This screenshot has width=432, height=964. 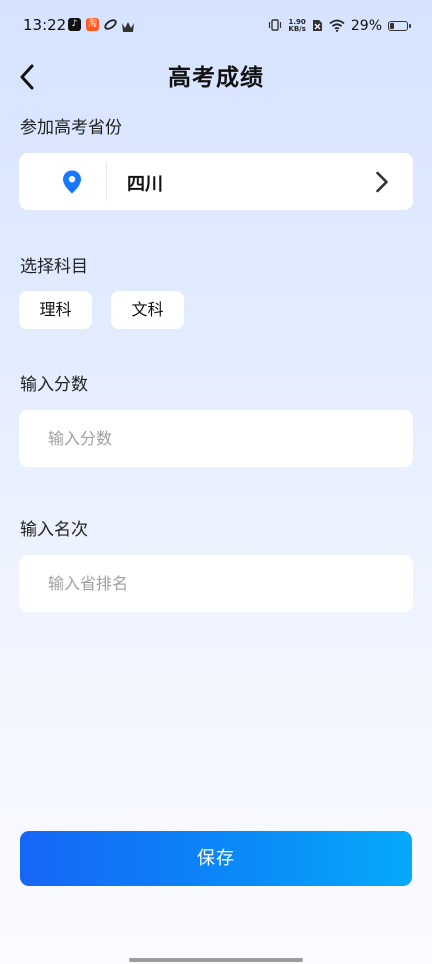 I want to click on rank-input, so click(x=218, y=583).